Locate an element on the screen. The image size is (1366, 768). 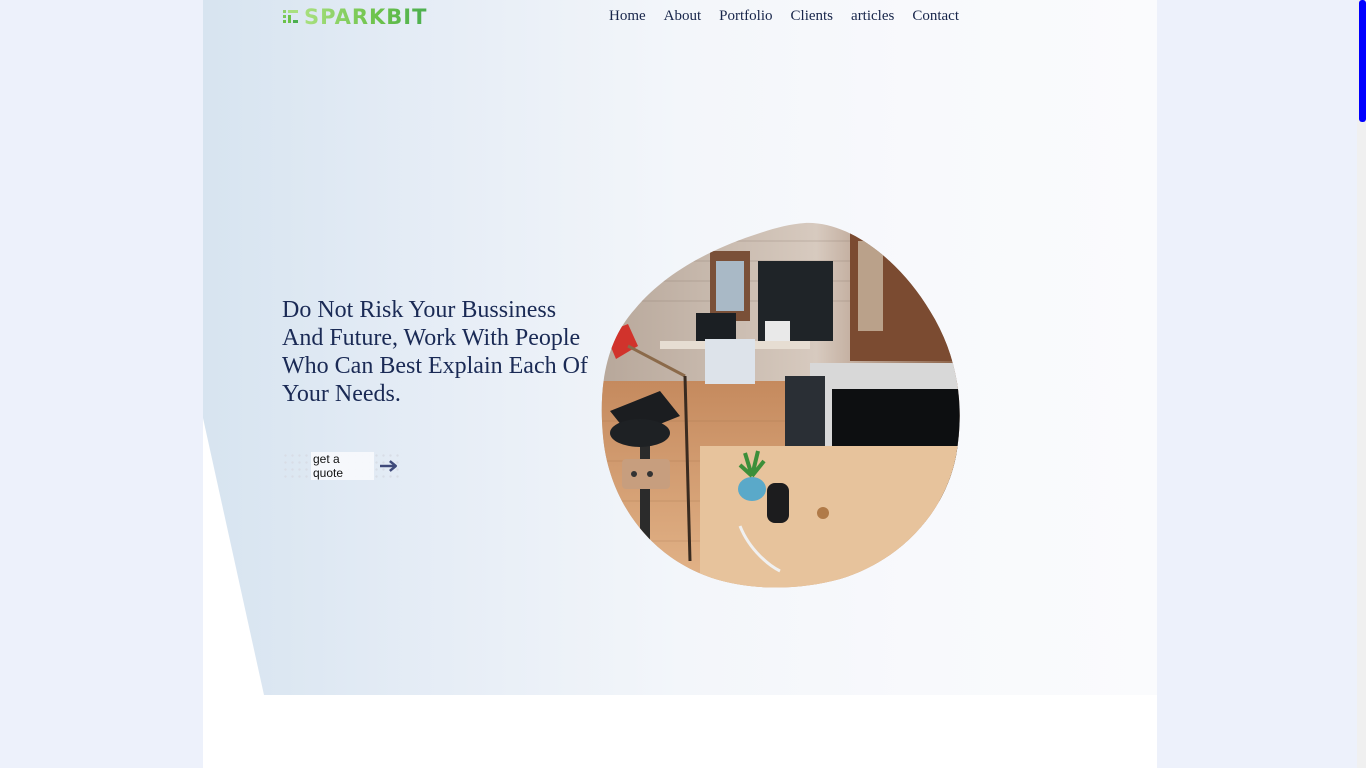
arrow-right-icon is located at coordinates (389, 466).